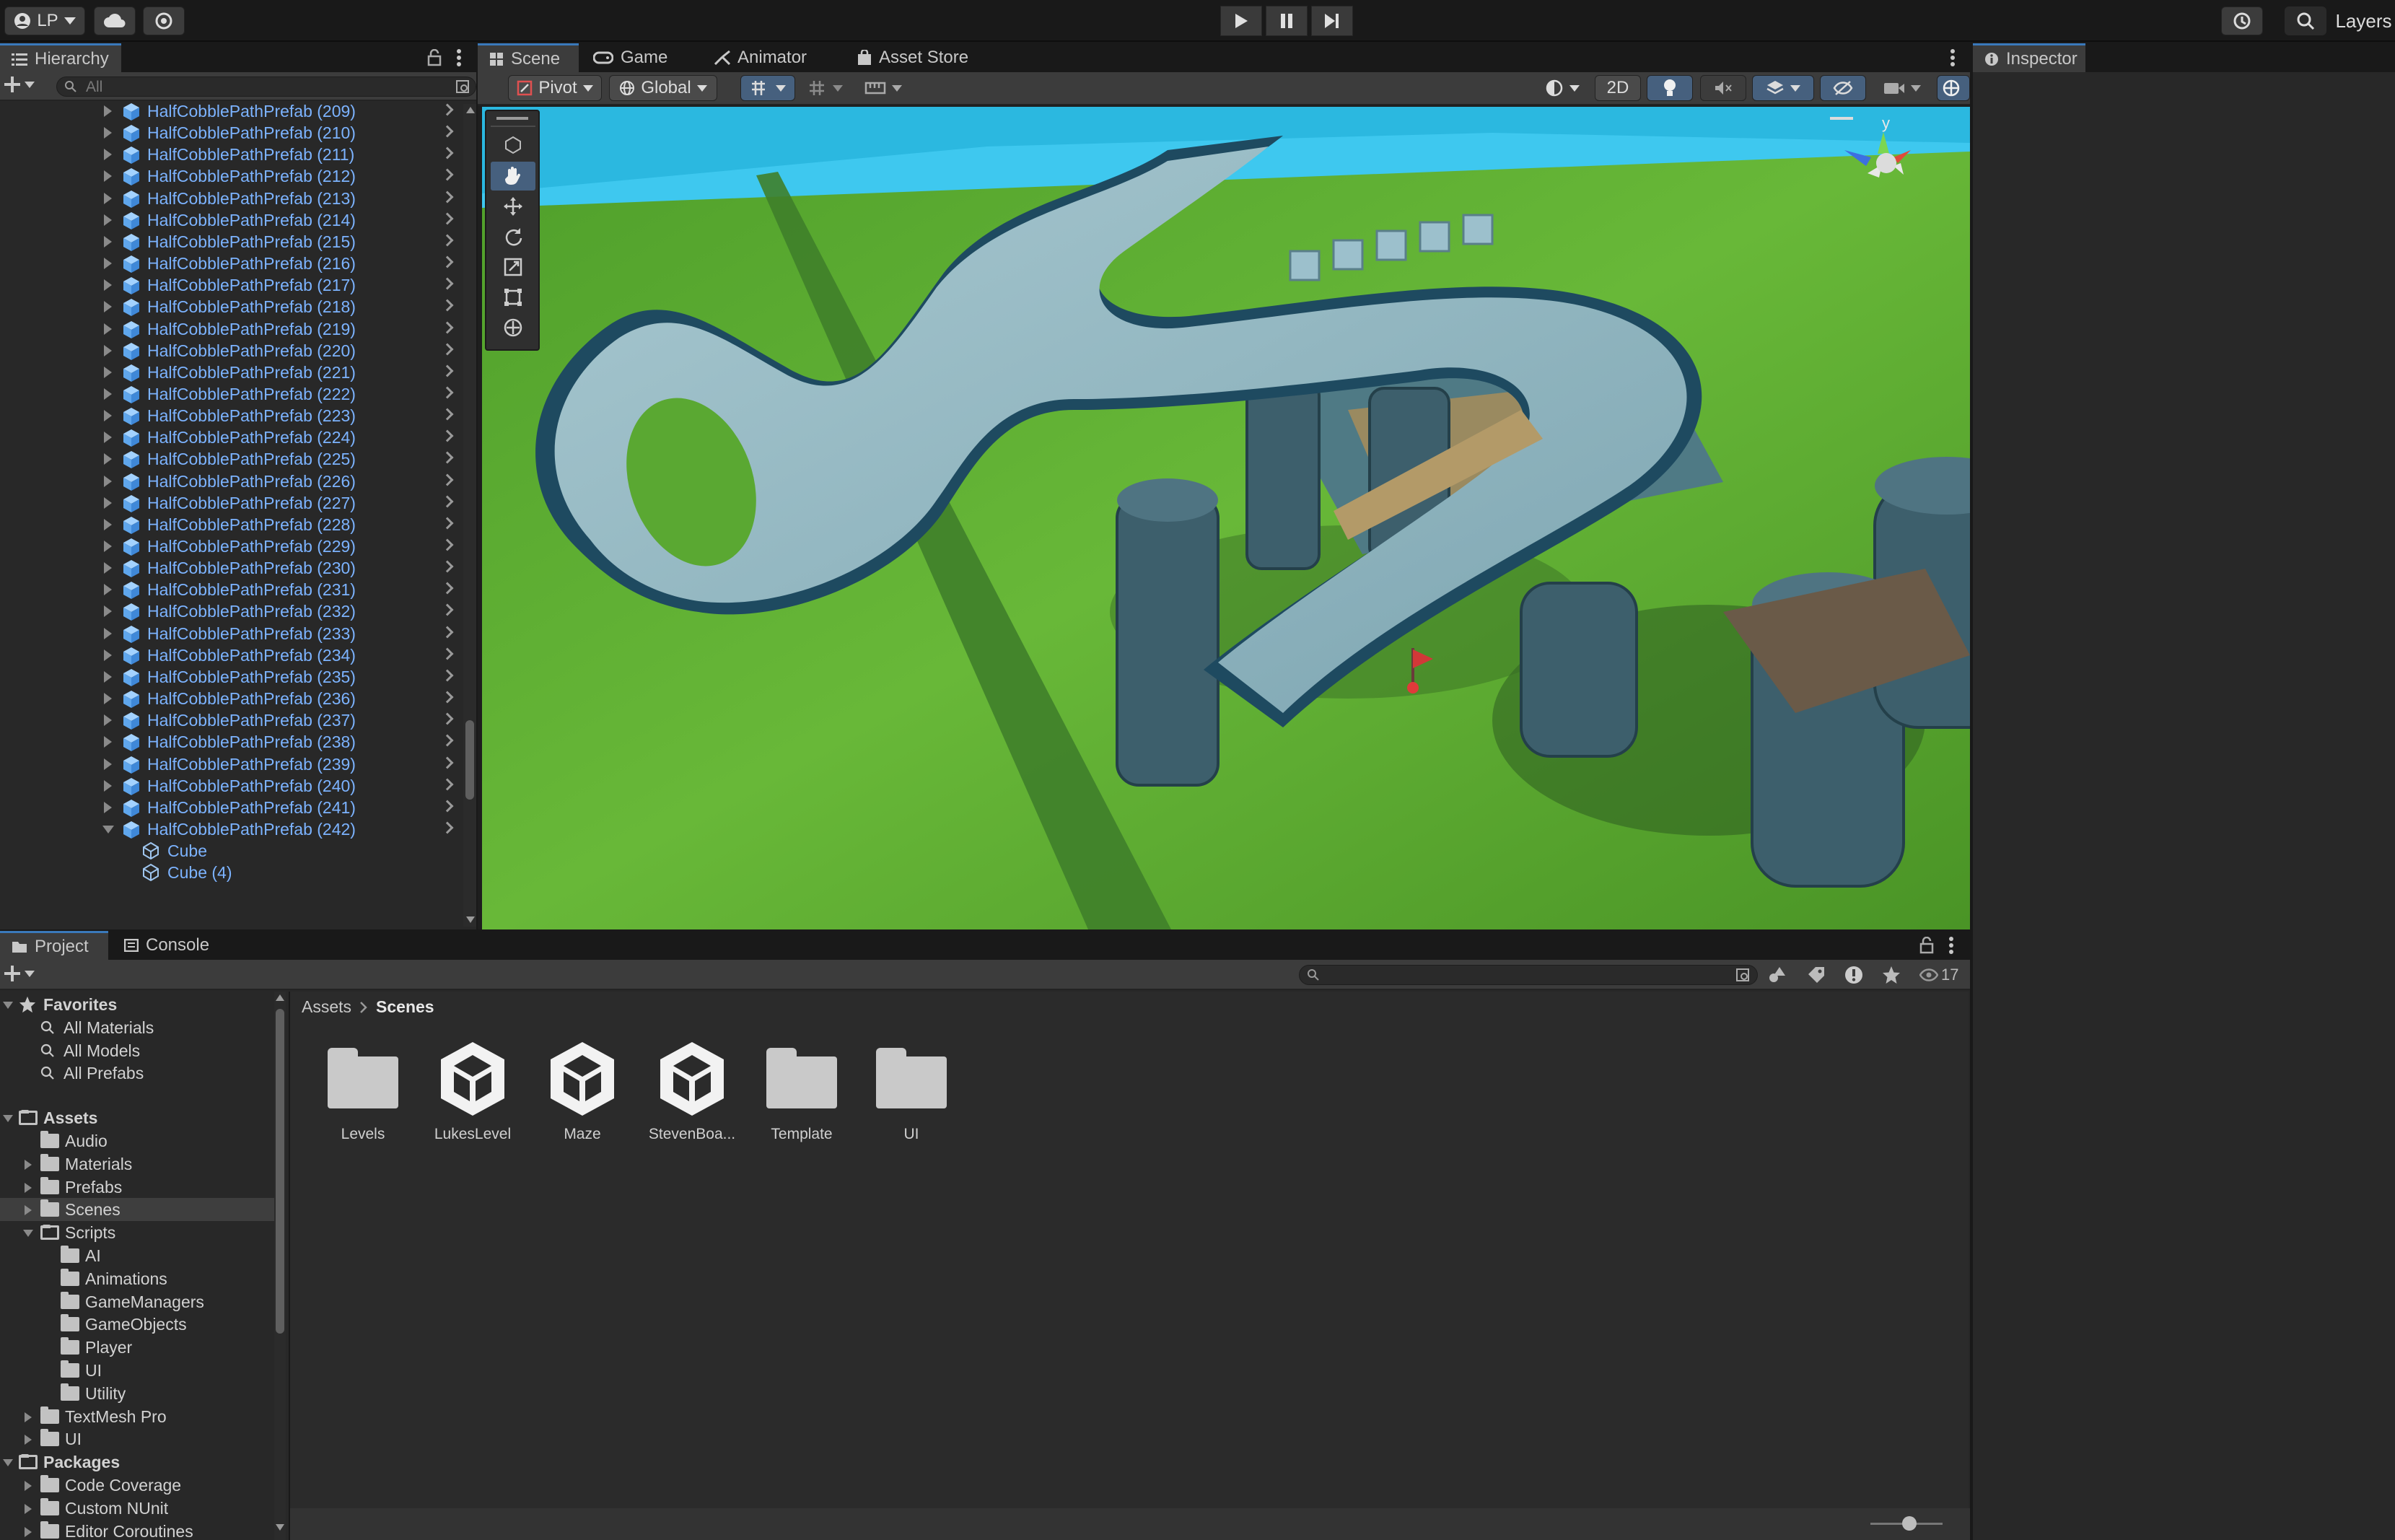 Image resolution: width=2395 pixels, height=1540 pixels. Describe the element at coordinates (761, 57) in the screenshot. I see `tab-animator: Animator` at that location.